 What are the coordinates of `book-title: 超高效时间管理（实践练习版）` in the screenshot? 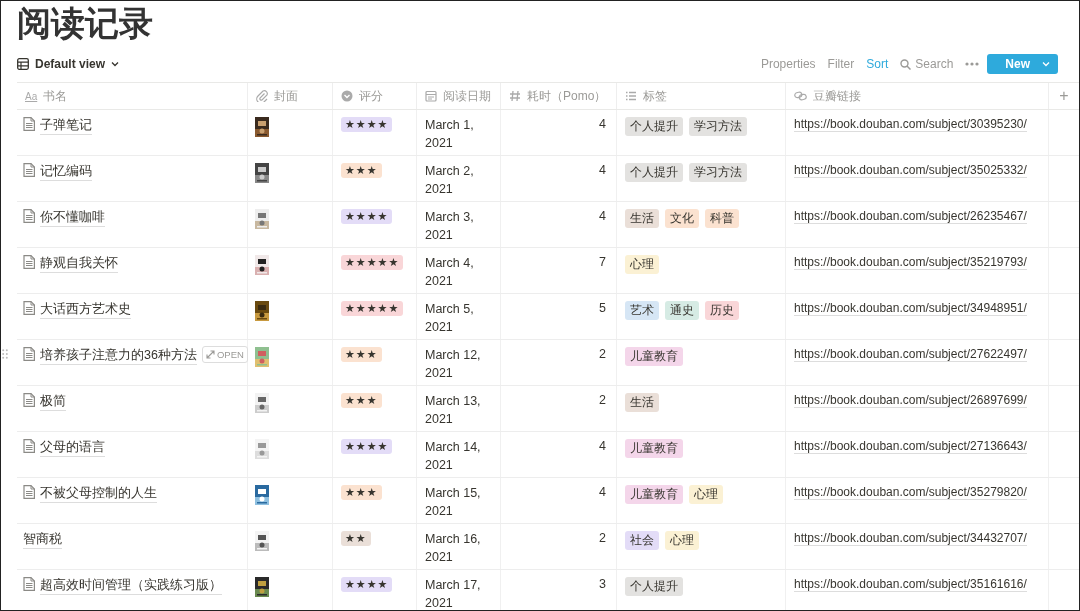 It's located at (131, 586).